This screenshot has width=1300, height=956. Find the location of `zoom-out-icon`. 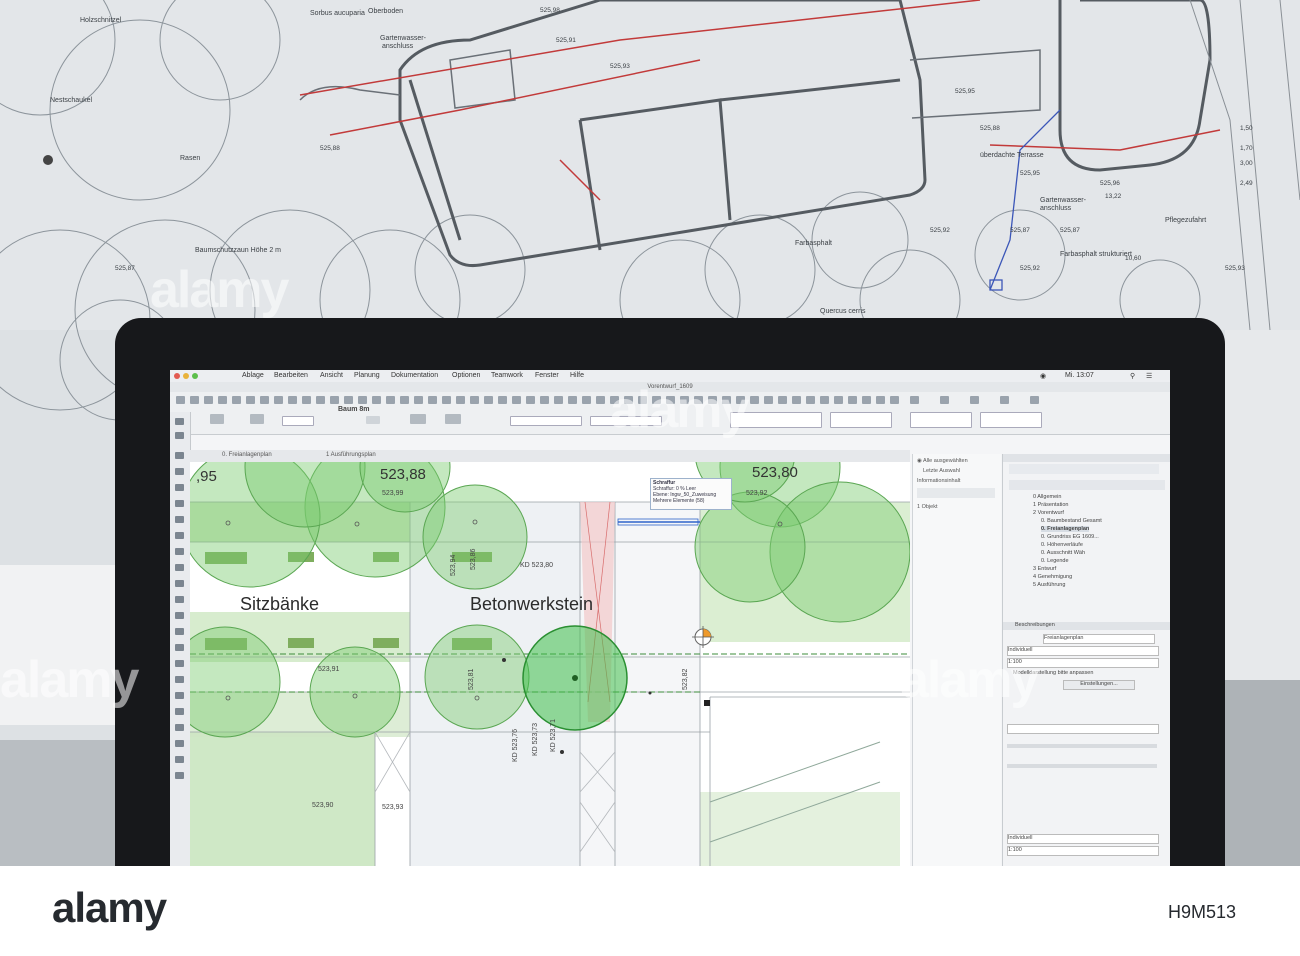

zoom-out-icon is located at coordinates (432, 400).